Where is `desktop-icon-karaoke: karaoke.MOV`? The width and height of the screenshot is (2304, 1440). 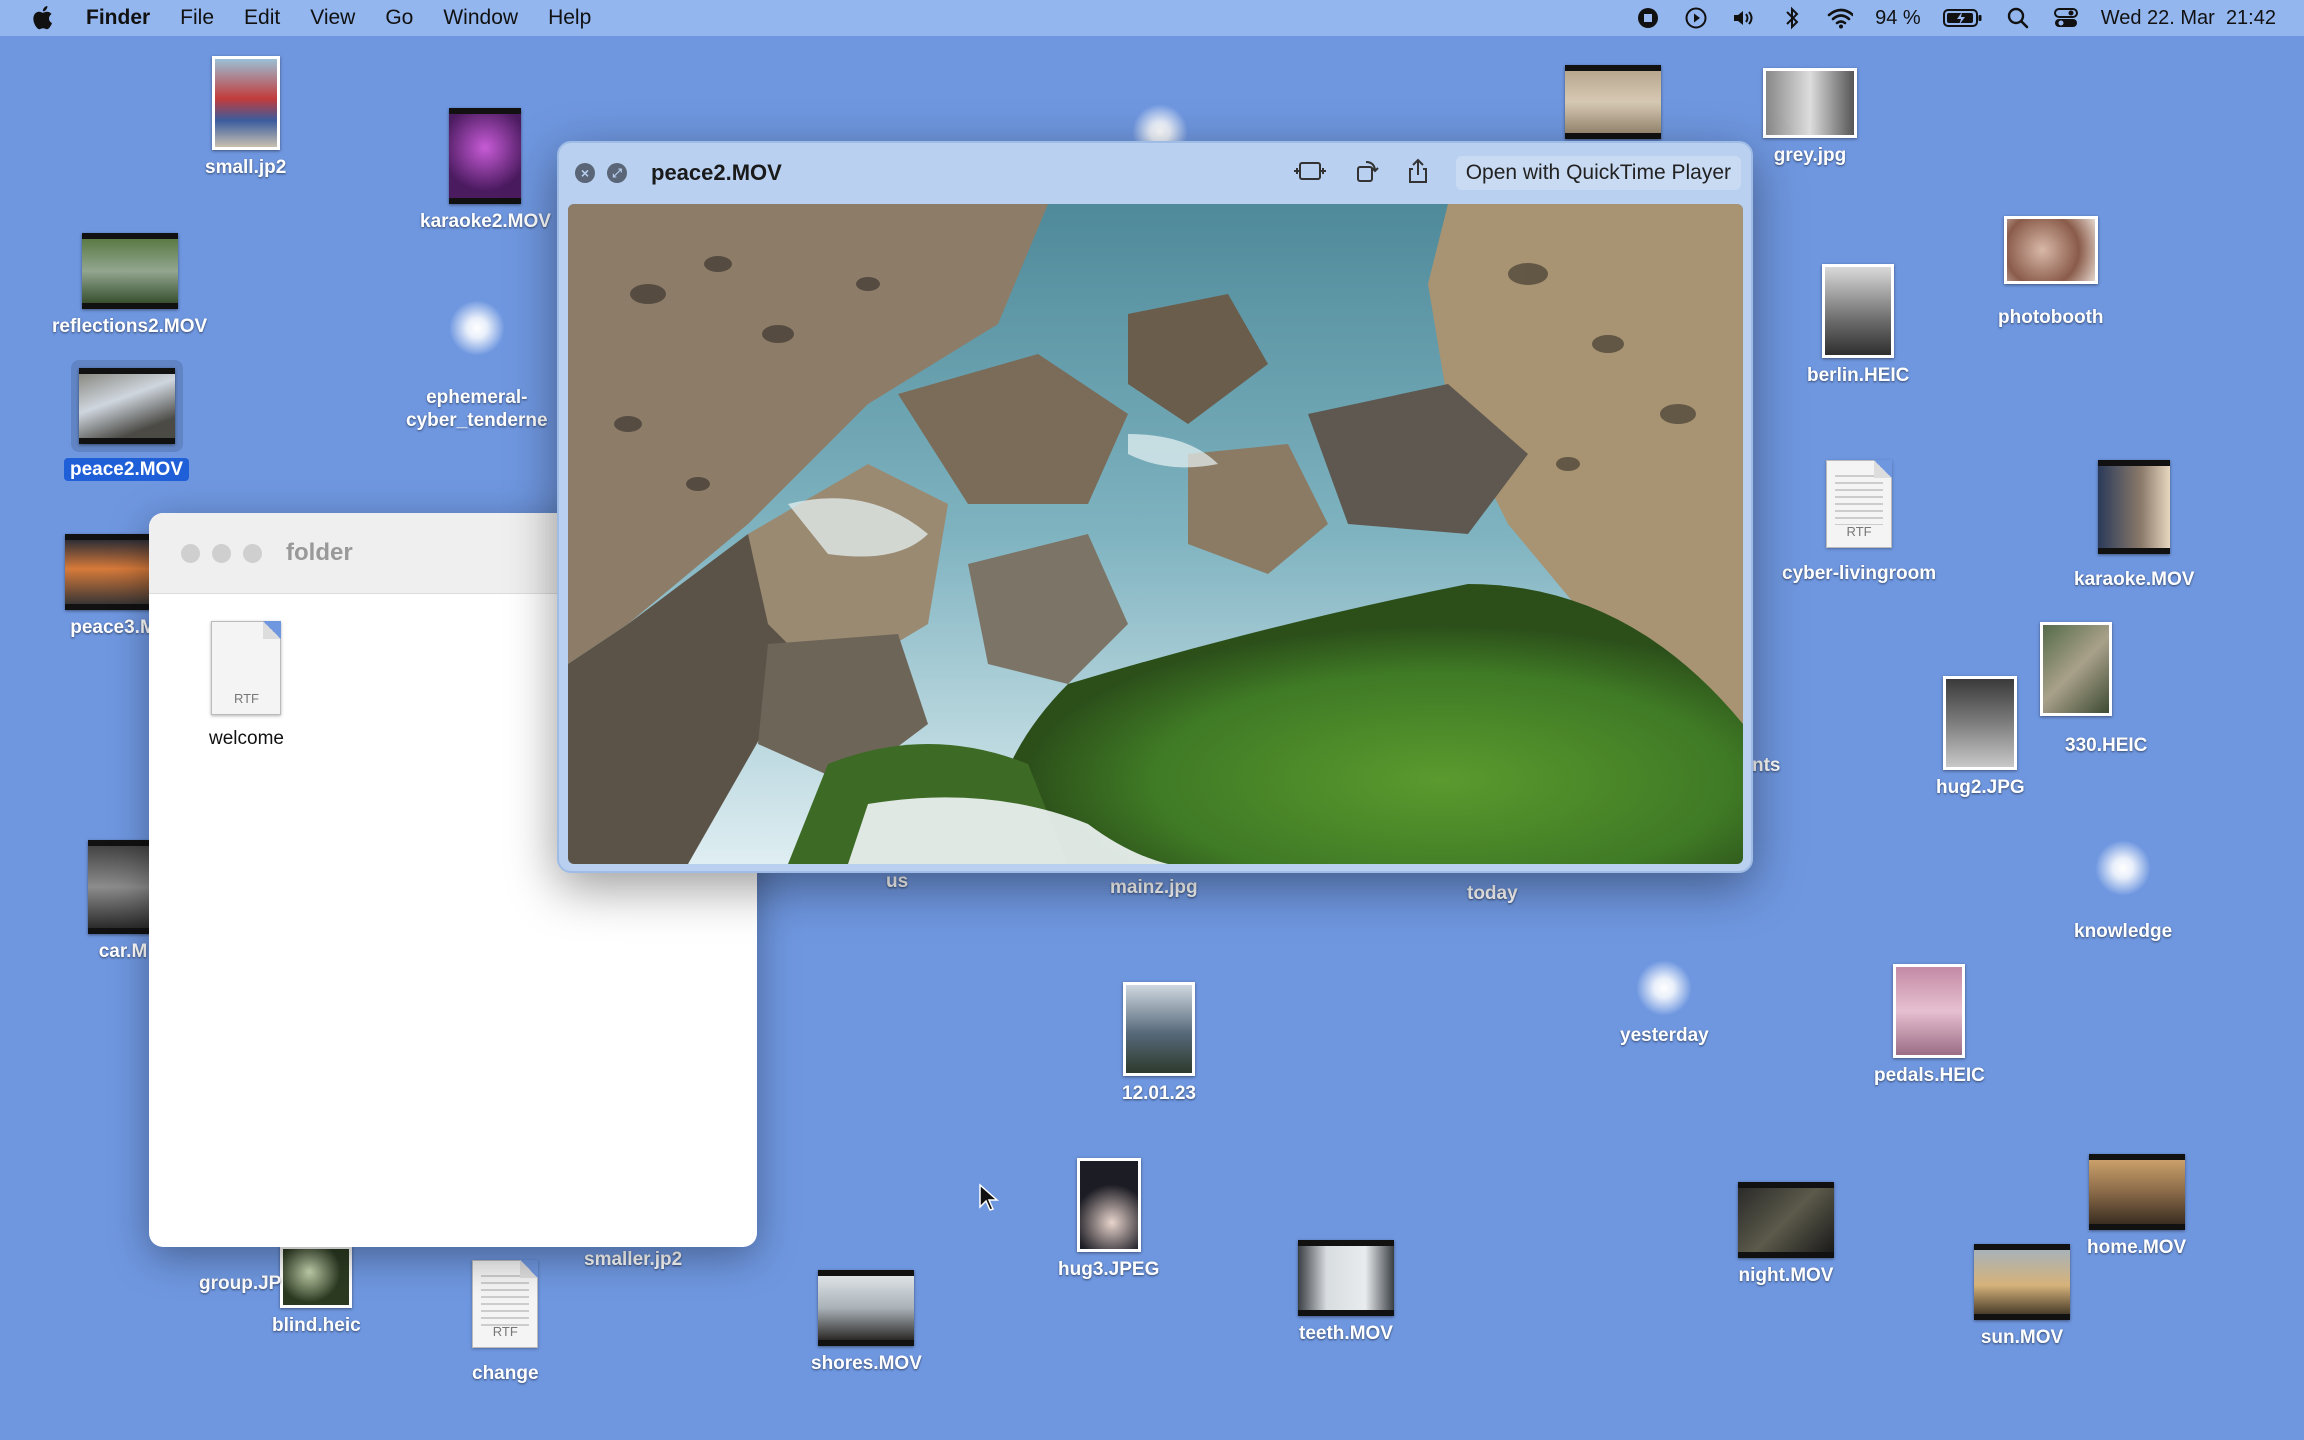
desktop-icon-karaoke: karaoke.MOV is located at coordinates (2134, 525).